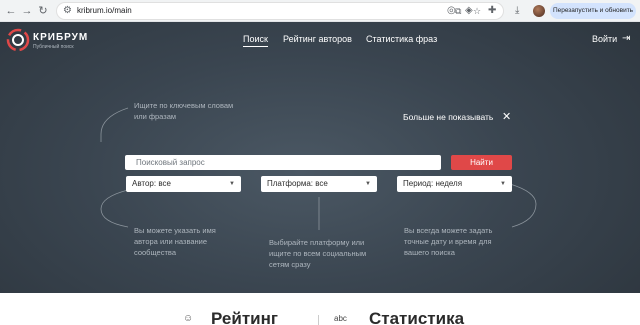  Describe the element at coordinates (539, 11) in the screenshot. I see `profile-avatar` at that location.